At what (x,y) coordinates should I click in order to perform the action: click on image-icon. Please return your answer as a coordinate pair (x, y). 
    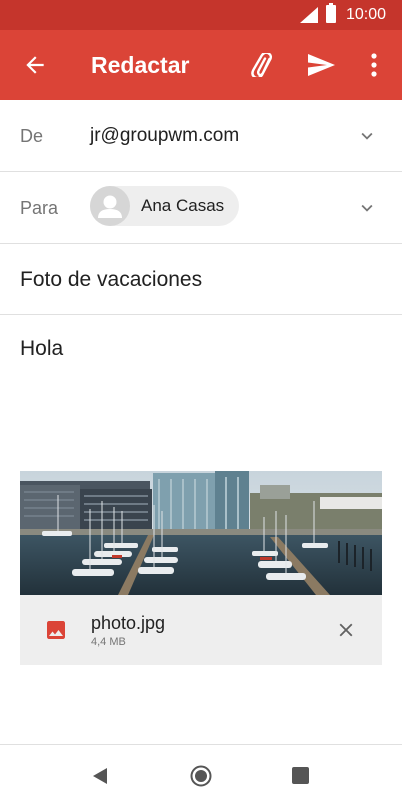
    Looking at the image, I should click on (56, 630).